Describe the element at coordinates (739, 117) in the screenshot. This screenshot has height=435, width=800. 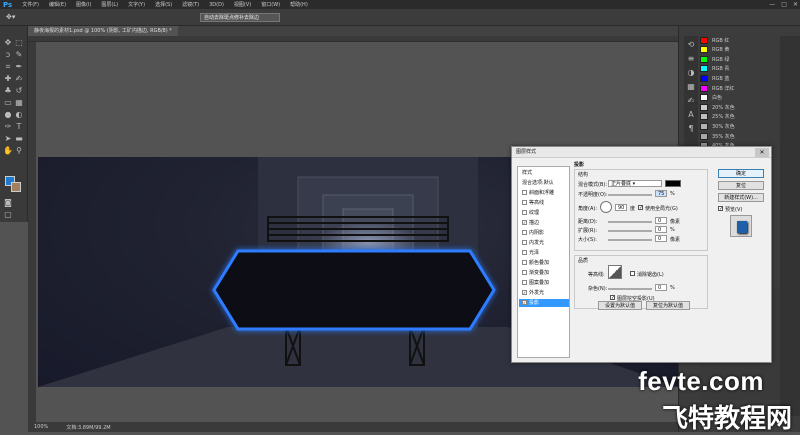
I see `swatch-item: 25% 灰色` at that location.